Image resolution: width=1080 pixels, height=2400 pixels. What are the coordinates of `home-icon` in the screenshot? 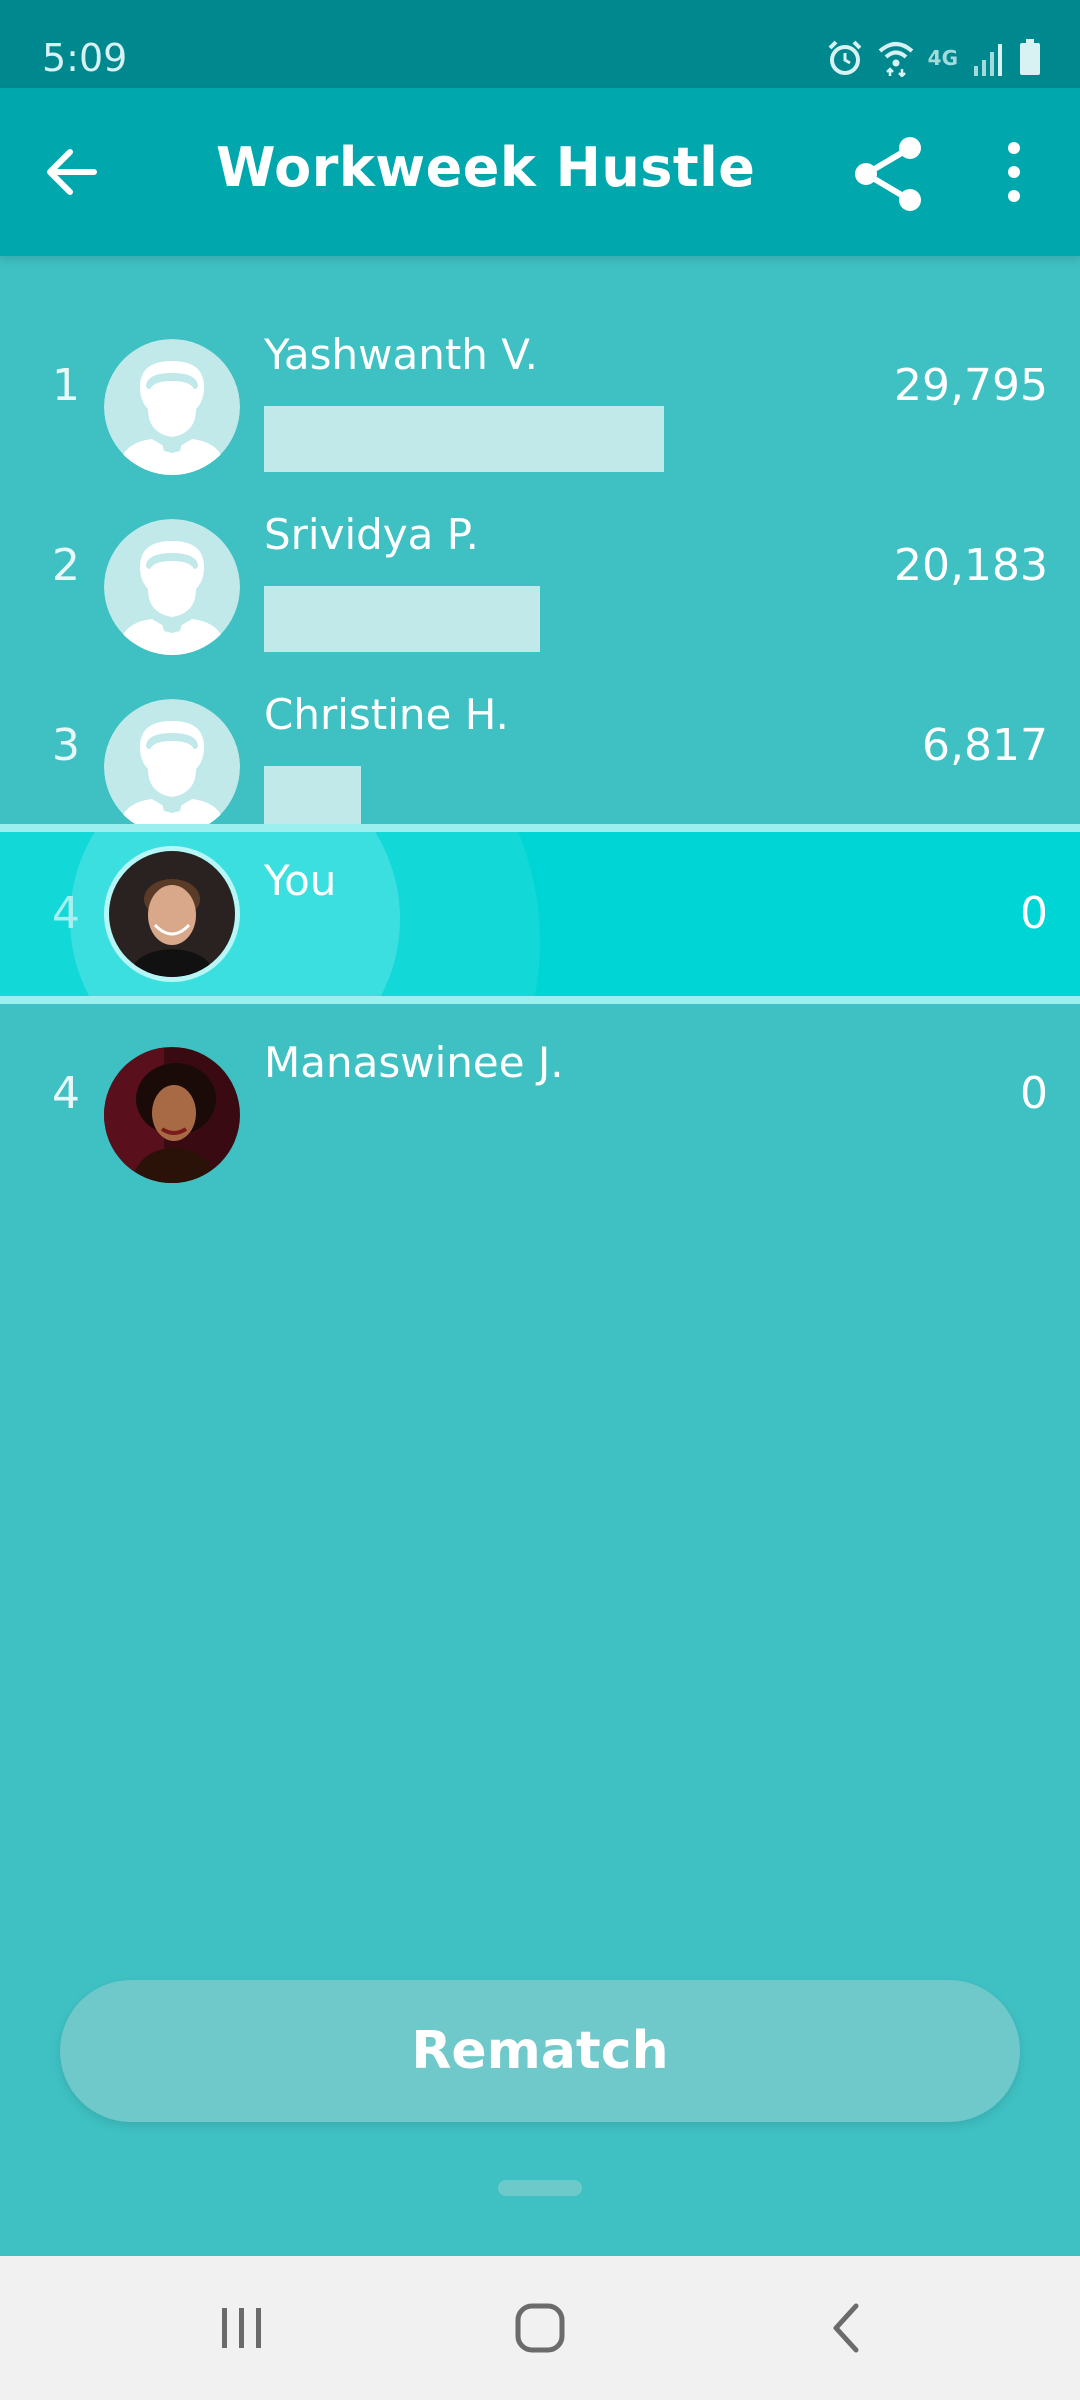 It's located at (540, 2328).